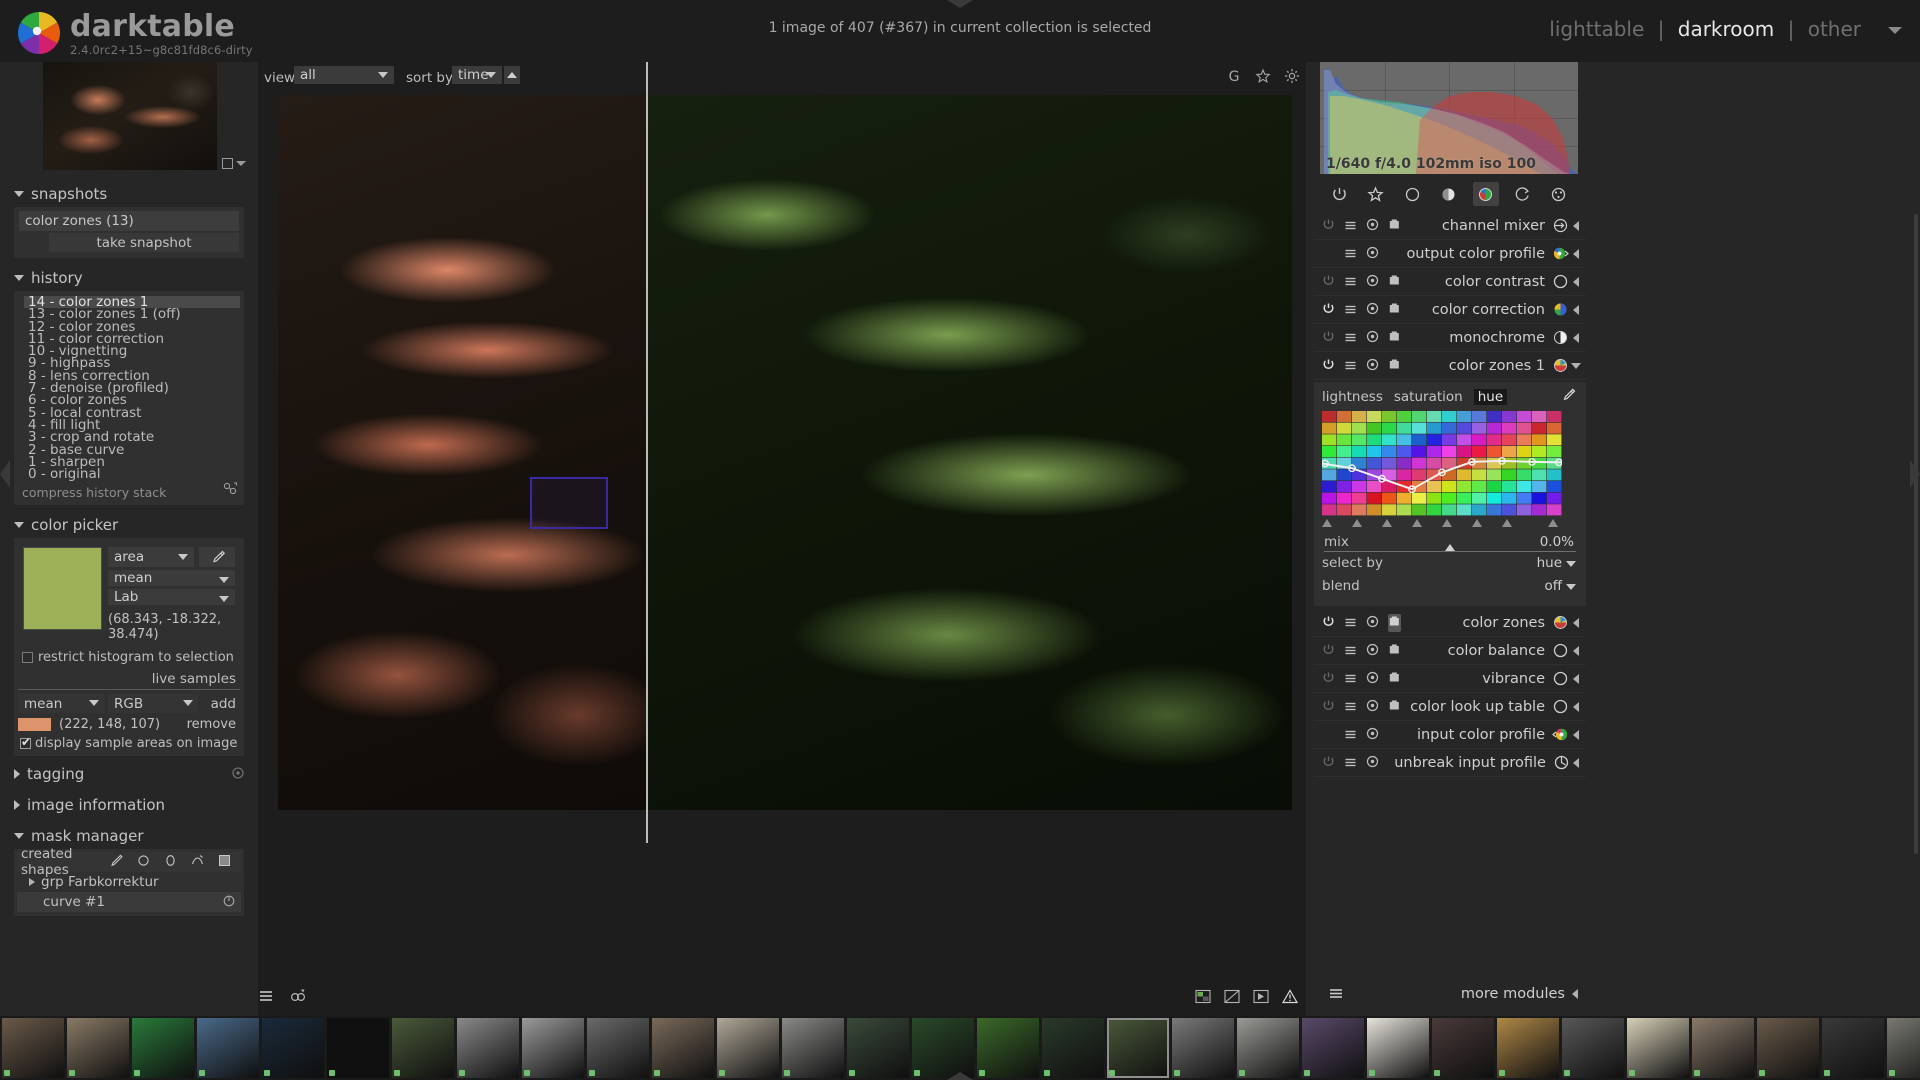  Describe the element at coordinates (19, 277) in the screenshot. I see `history-expander-icon` at that location.